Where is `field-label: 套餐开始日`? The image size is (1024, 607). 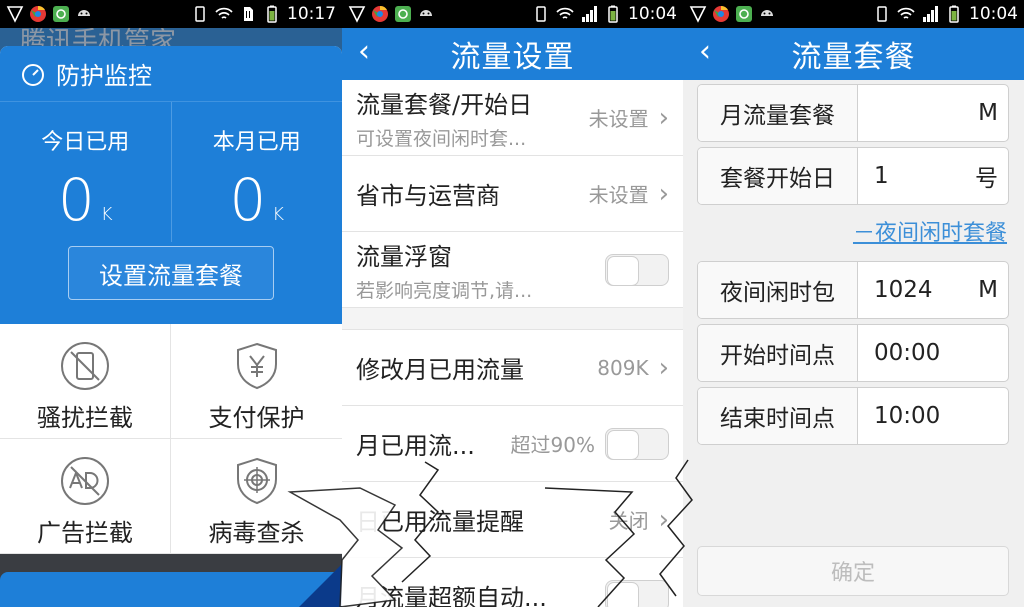 field-label: 套餐开始日 is located at coordinates (778, 176).